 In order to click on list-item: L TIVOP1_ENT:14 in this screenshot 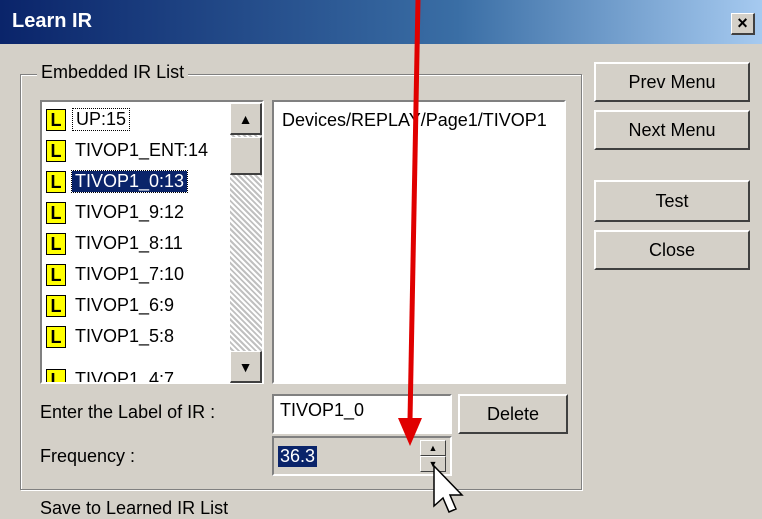, I will do `click(126, 150)`.